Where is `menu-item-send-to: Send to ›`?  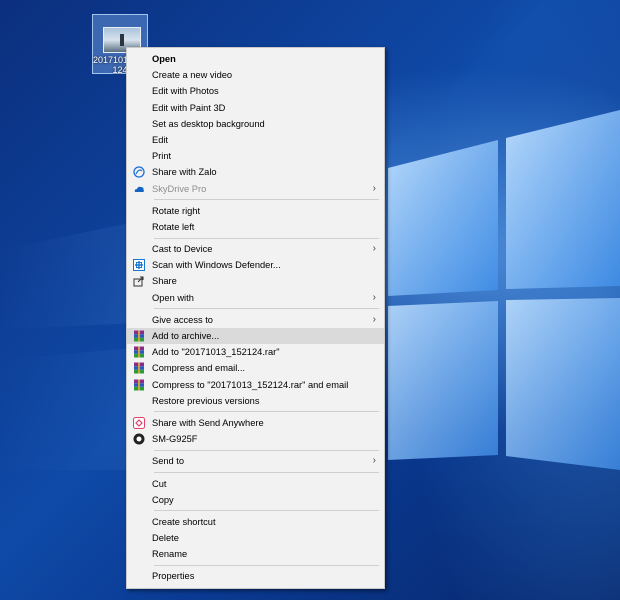 menu-item-send-to: Send to › is located at coordinates (255, 461).